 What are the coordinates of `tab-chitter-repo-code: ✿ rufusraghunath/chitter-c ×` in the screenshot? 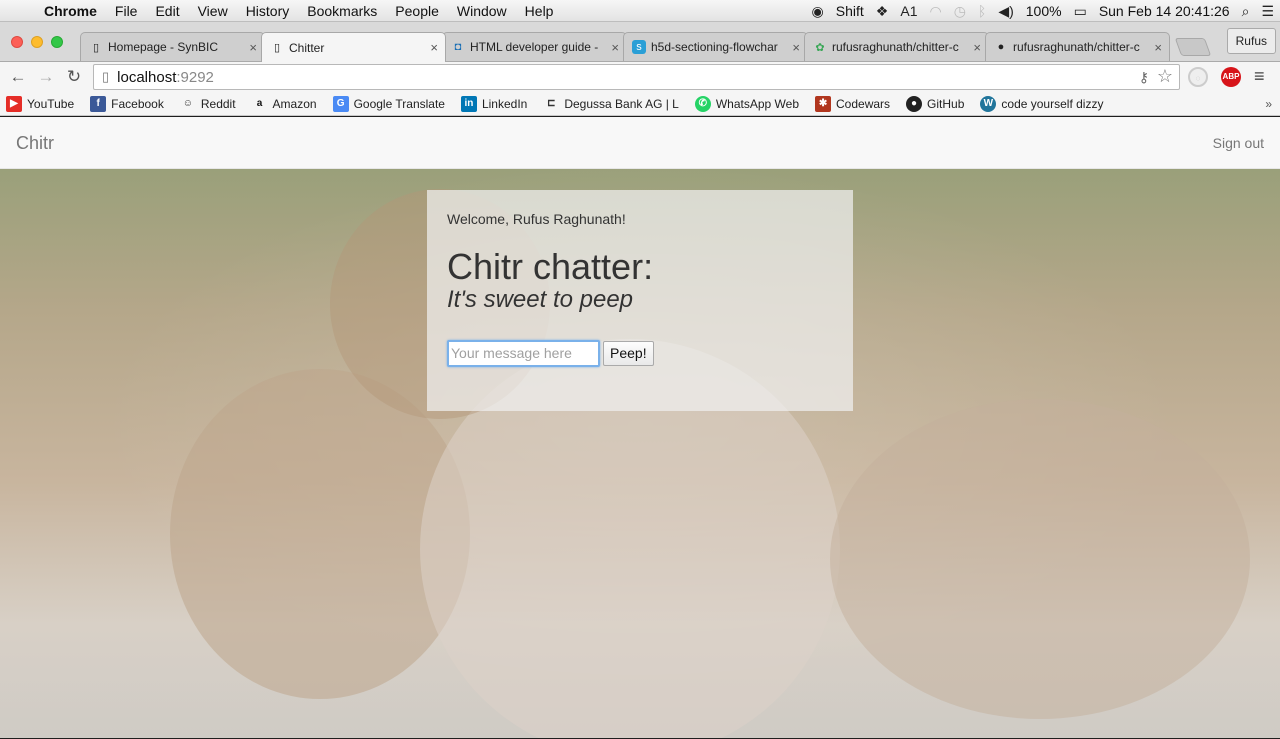 It's located at (896, 46).